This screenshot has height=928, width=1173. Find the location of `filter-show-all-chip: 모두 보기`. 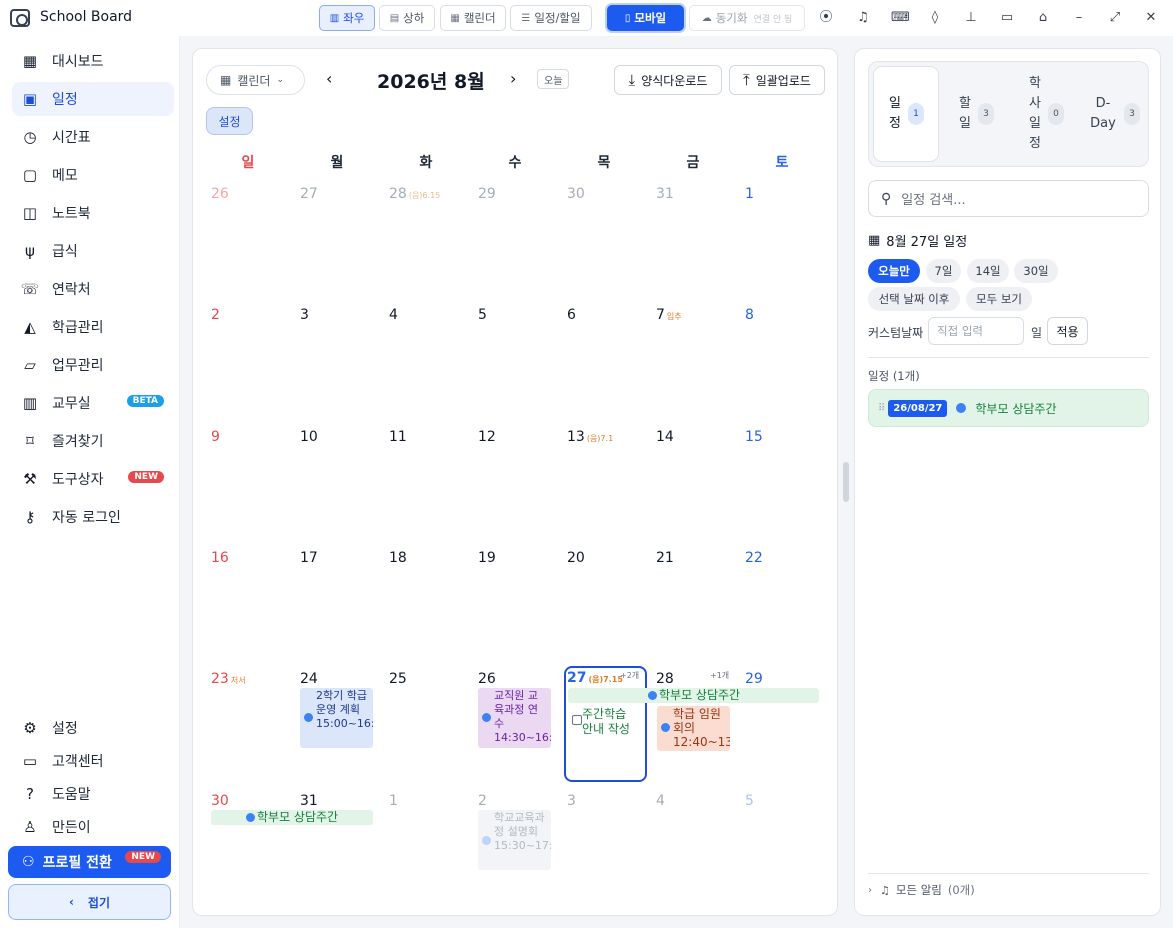

filter-show-all-chip: 모두 보기 is located at coordinates (999, 299).